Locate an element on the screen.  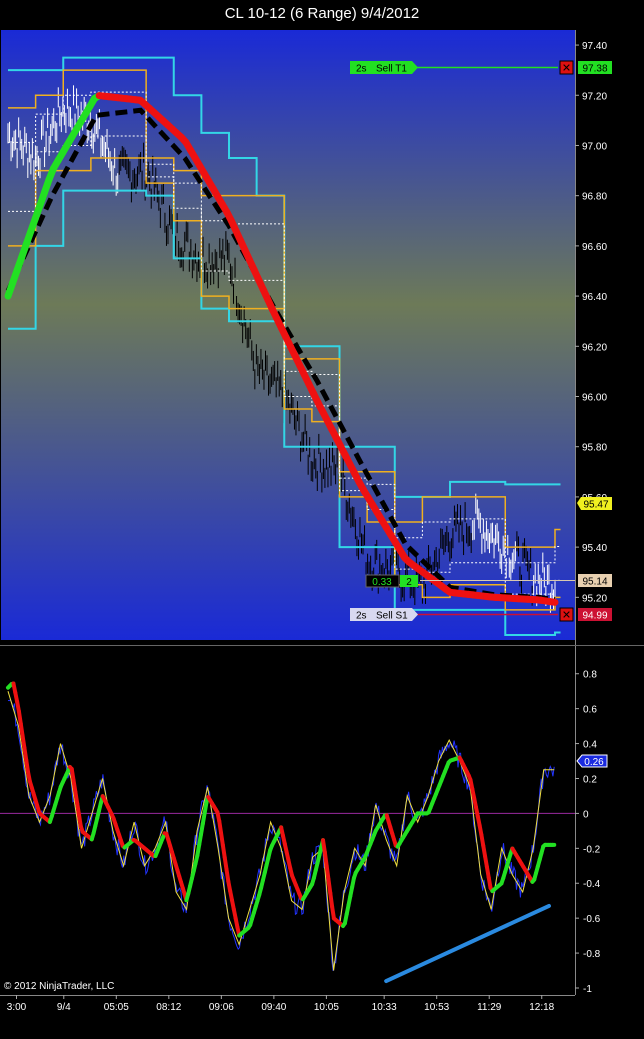
time-tick-label: 3:00 is located at coordinates (17, 1007).